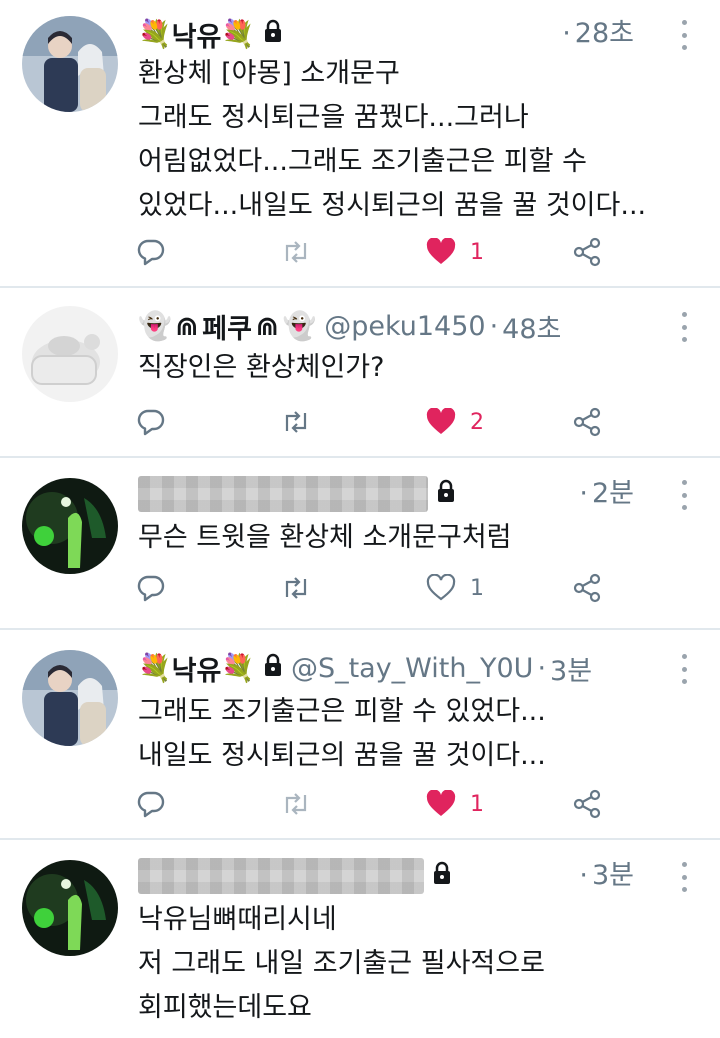 This screenshot has height=1038, width=720. What do you see at coordinates (325, 537) in the screenshot?
I see `tweet-text: 무슨 트윗을 환상체 소개문구처럼` at bounding box center [325, 537].